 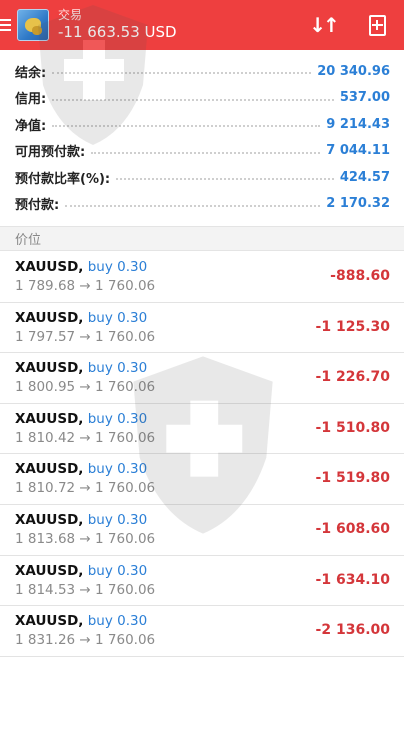 I want to click on summary-value: 2 170.32, so click(x=358, y=204).